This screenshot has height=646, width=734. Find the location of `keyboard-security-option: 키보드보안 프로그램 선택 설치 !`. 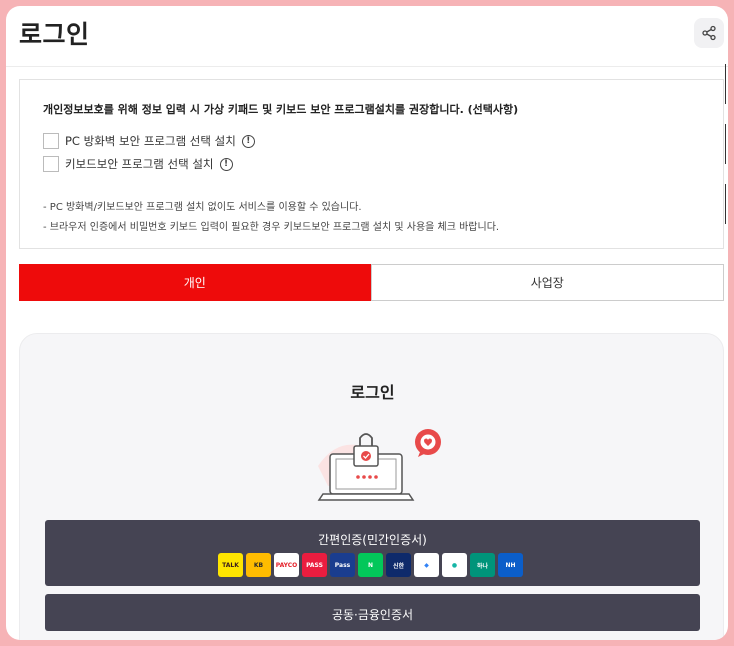

keyboard-security-option: 키보드보안 프로그램 선택 설치 ! is located at coordinates (138, 164).